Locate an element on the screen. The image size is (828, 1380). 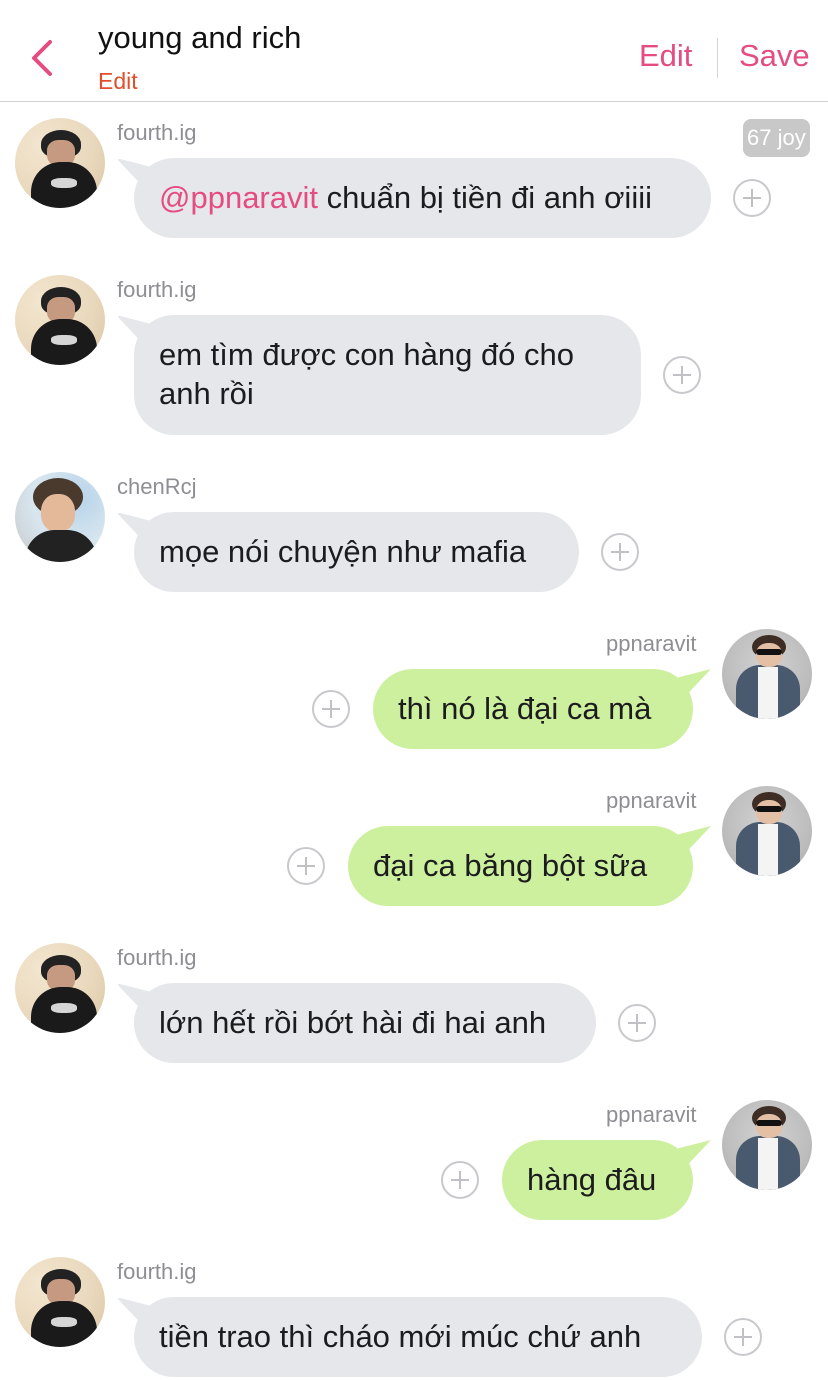
message-text: chuẩn bị tiền đi anh ơiiii is located at coordinates (485, 197).